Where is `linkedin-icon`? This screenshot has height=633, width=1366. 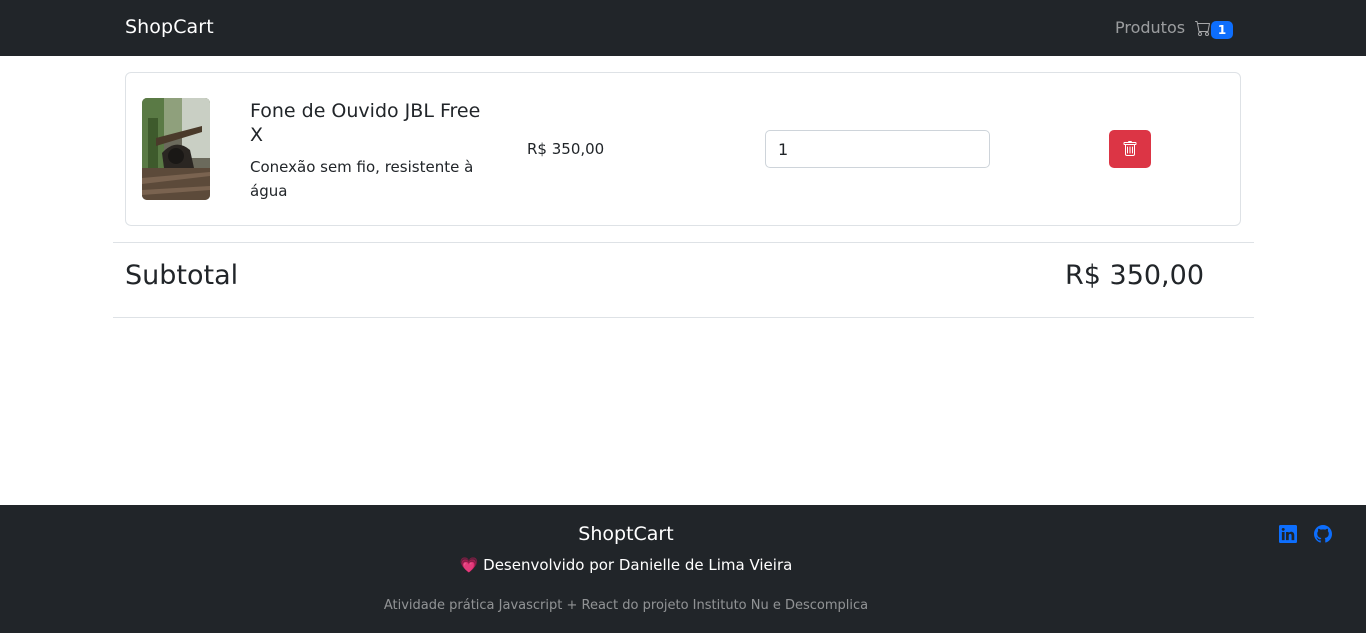 linkedin-icon is located at coordinates (1288, 534).